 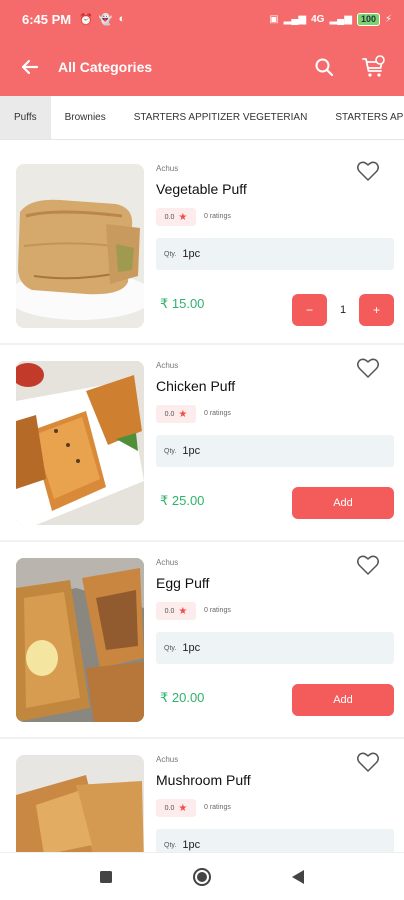 I want to click on product-price: ₹ 25.00, so click(x=182, y=500).